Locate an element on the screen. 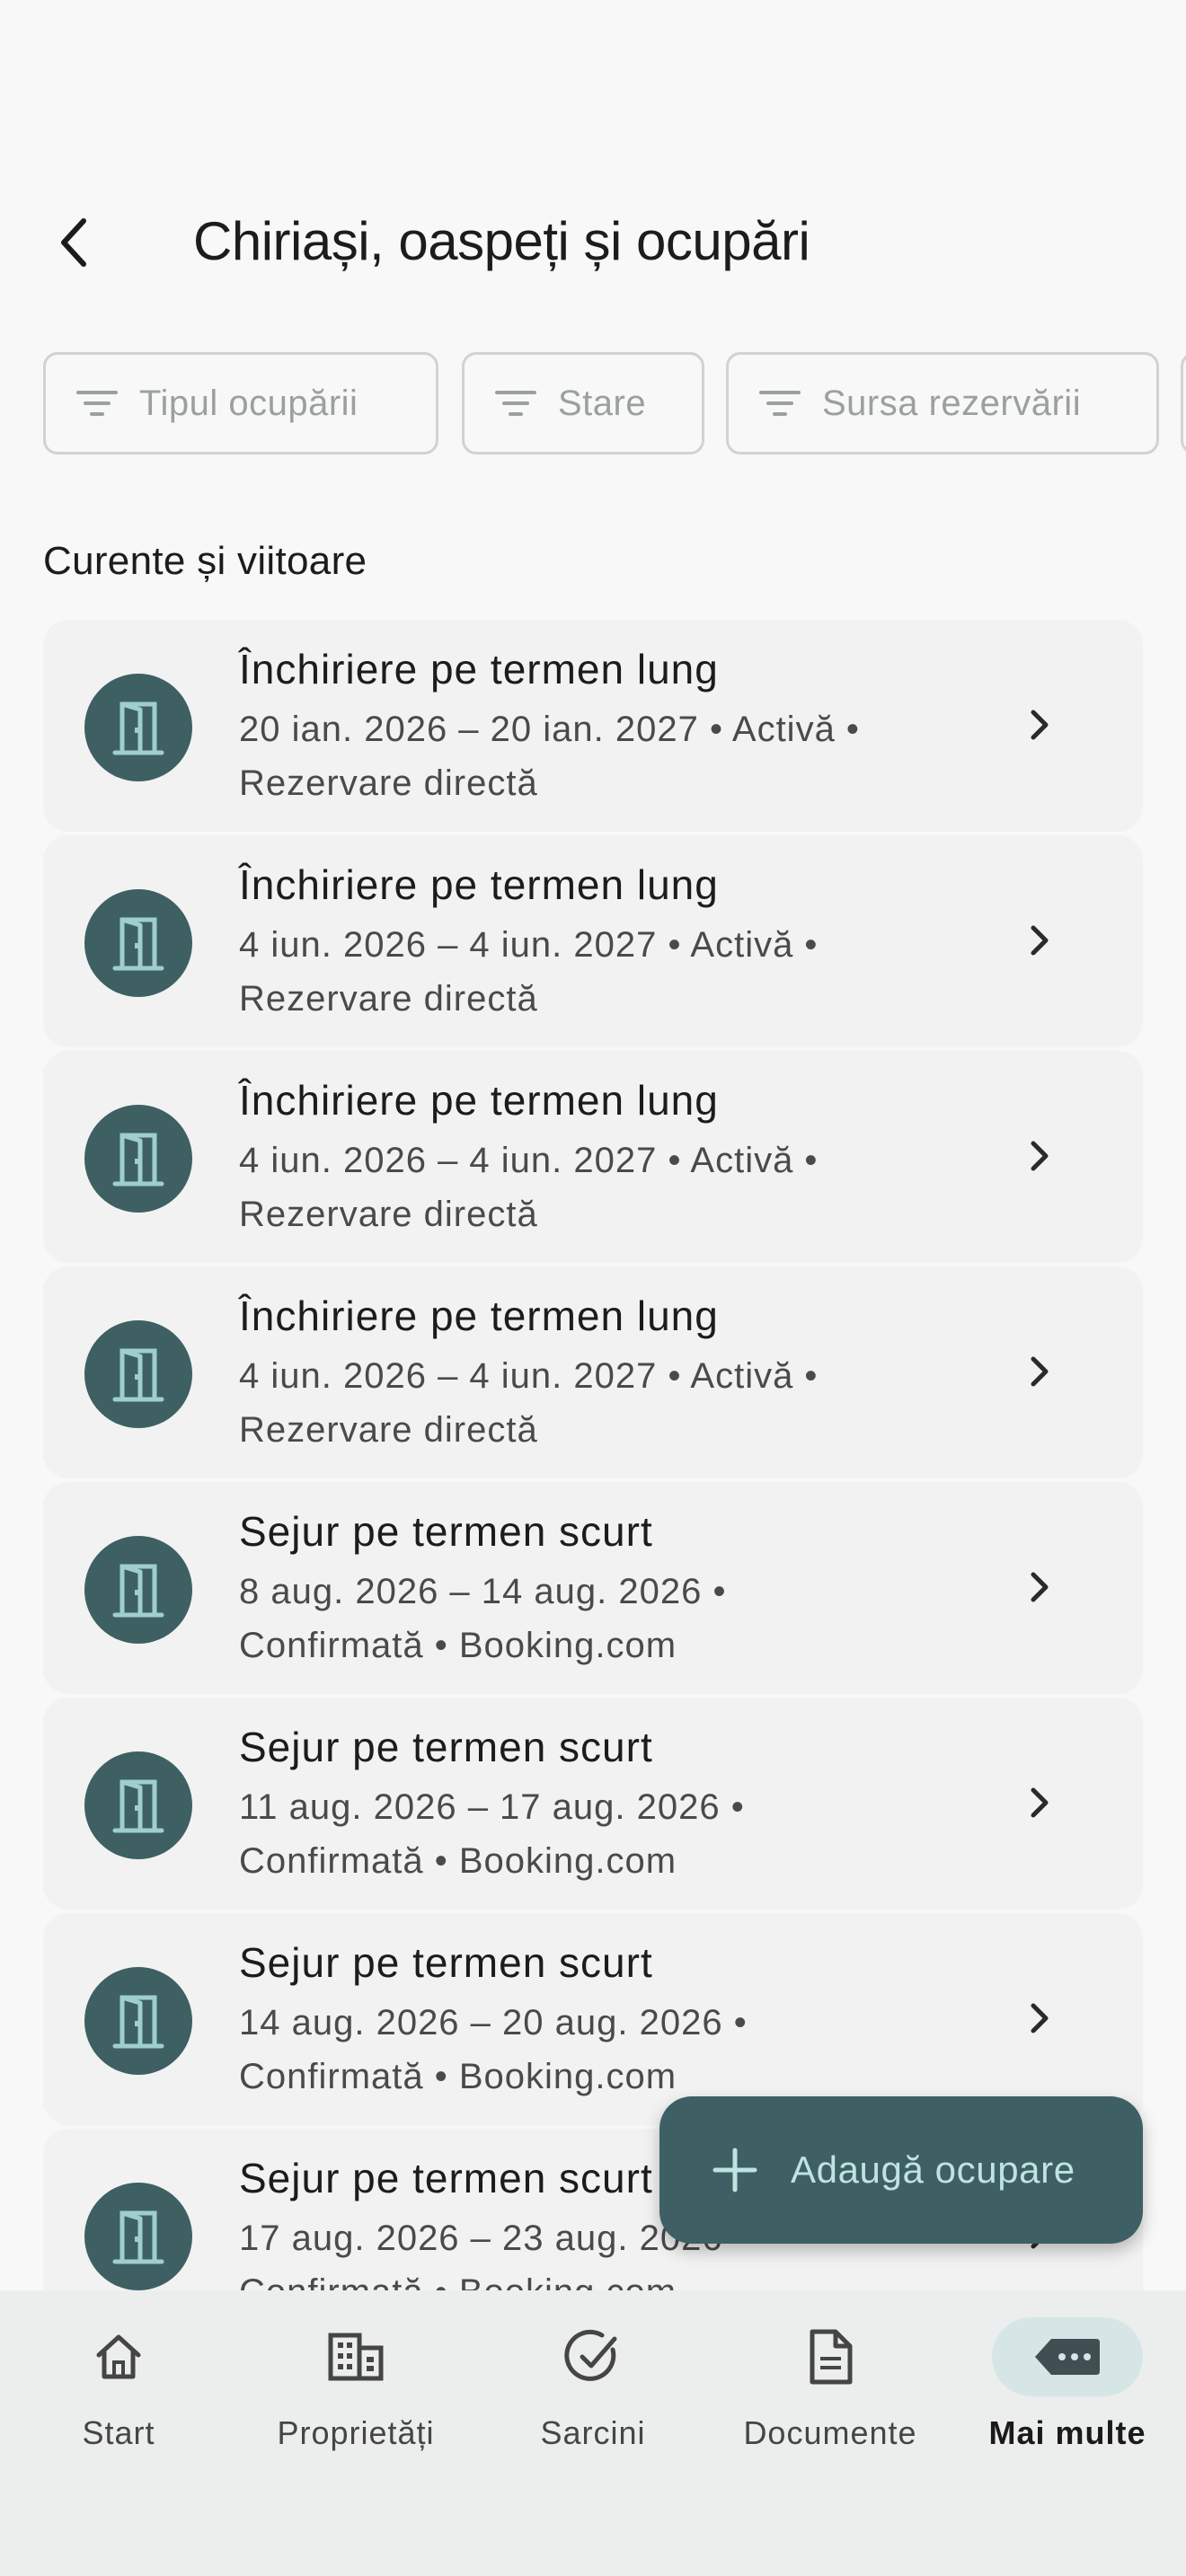  home-icon is located at coordinates (118, 2356).